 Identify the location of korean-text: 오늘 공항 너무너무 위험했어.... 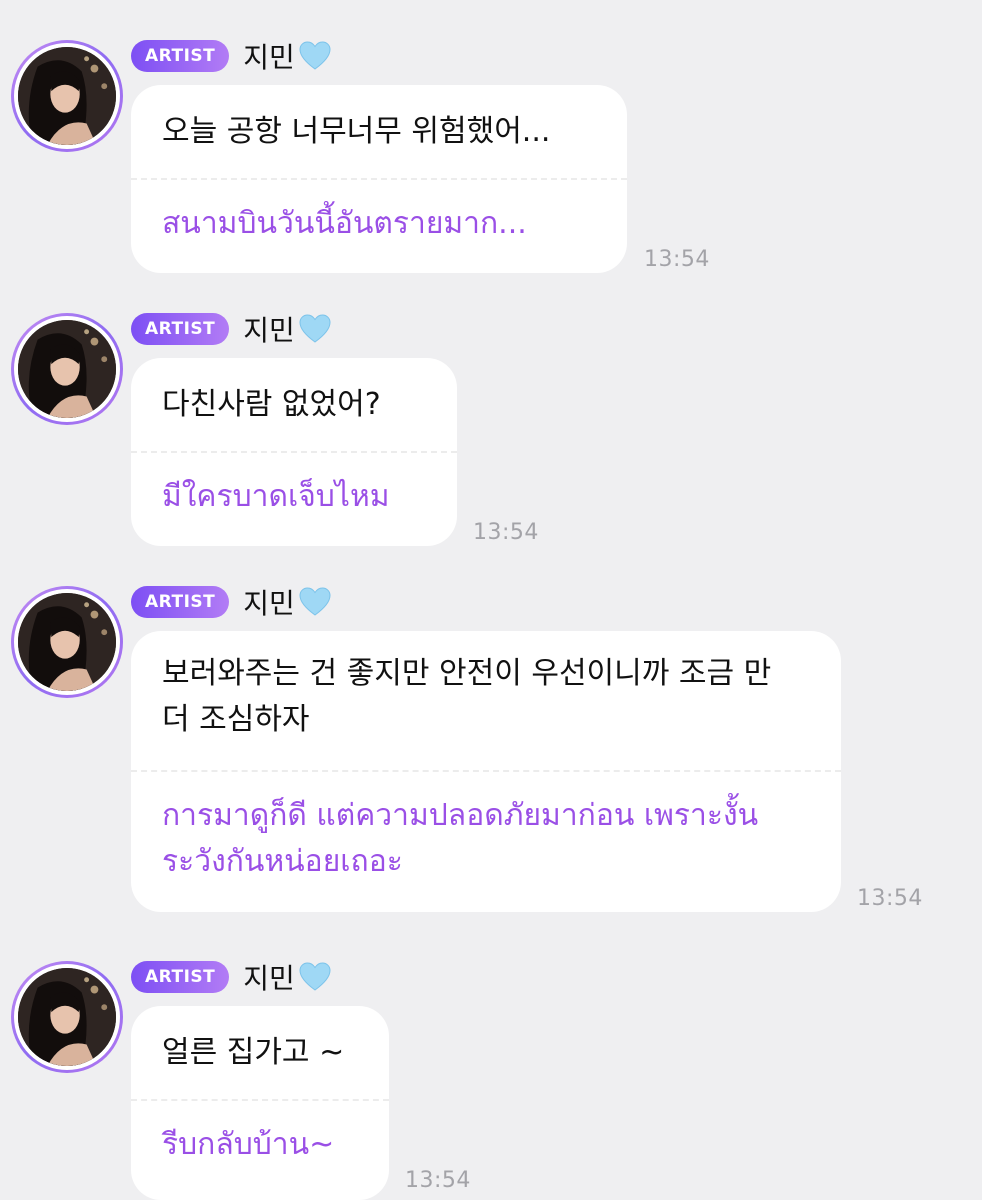
(356, 131).